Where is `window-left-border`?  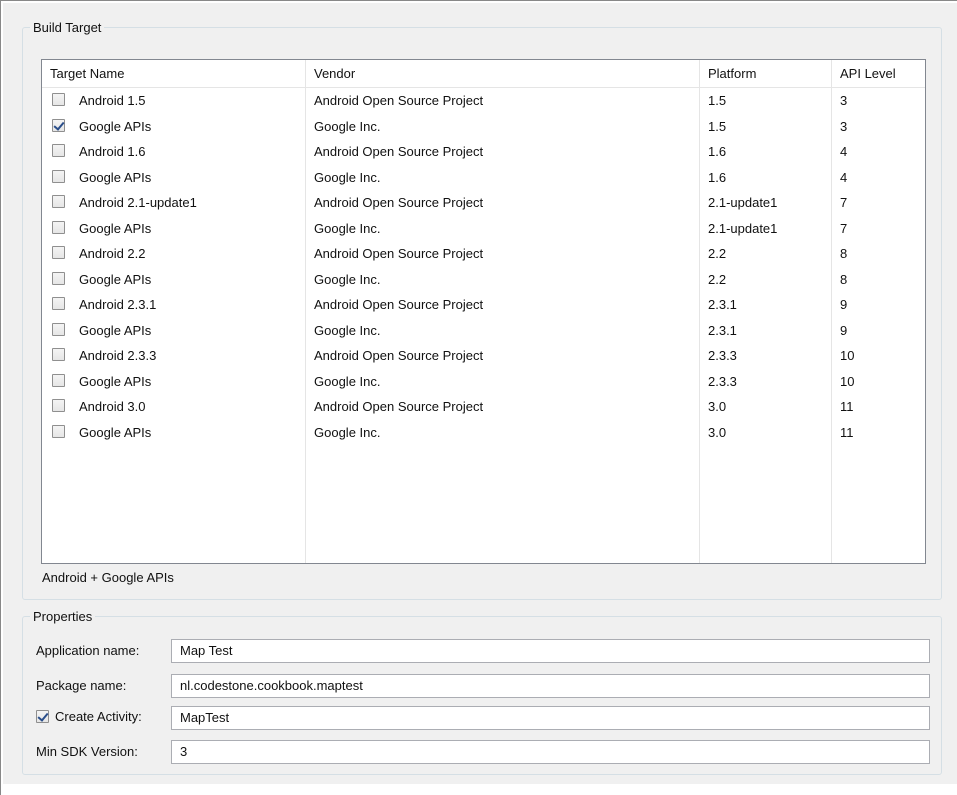
window-left-border is located at coordinates (0, 397).